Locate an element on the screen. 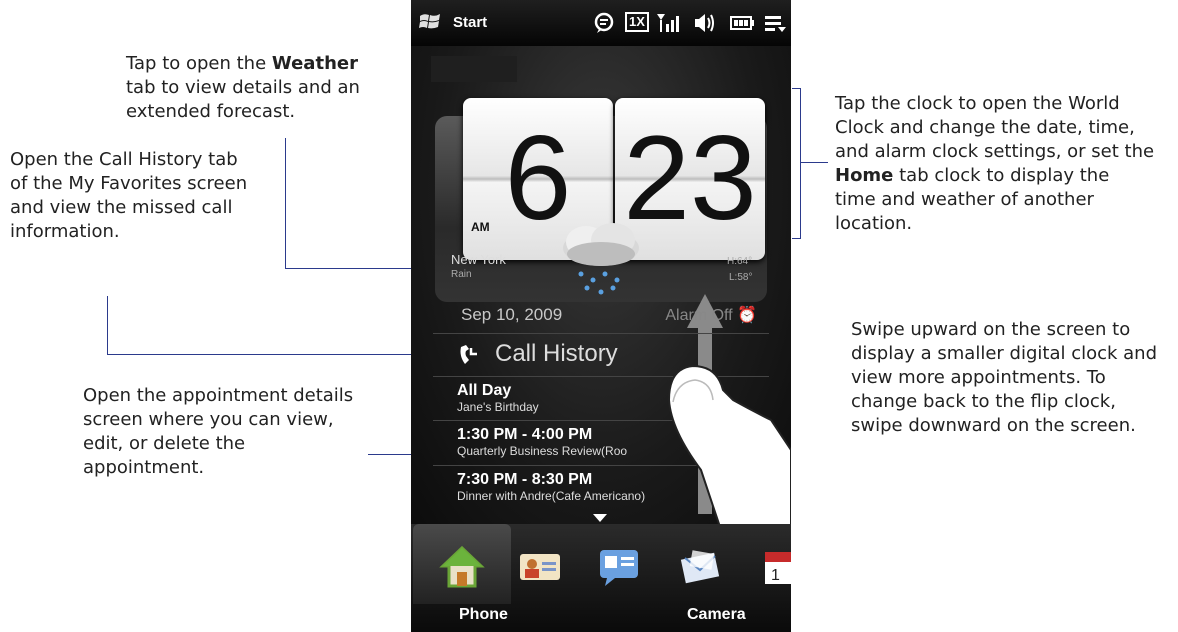 The width and height of the screenshot is (1178, 632). start-label: Start is located at coordinates (470, 22).